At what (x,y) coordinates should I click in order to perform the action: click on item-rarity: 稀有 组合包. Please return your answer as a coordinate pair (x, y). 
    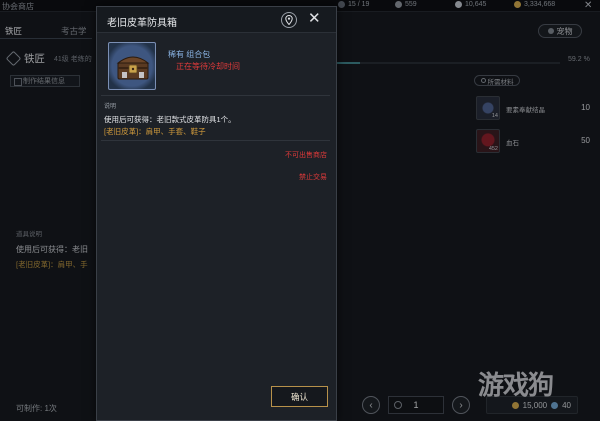
    Looking at the image, I should click on (189, 54).